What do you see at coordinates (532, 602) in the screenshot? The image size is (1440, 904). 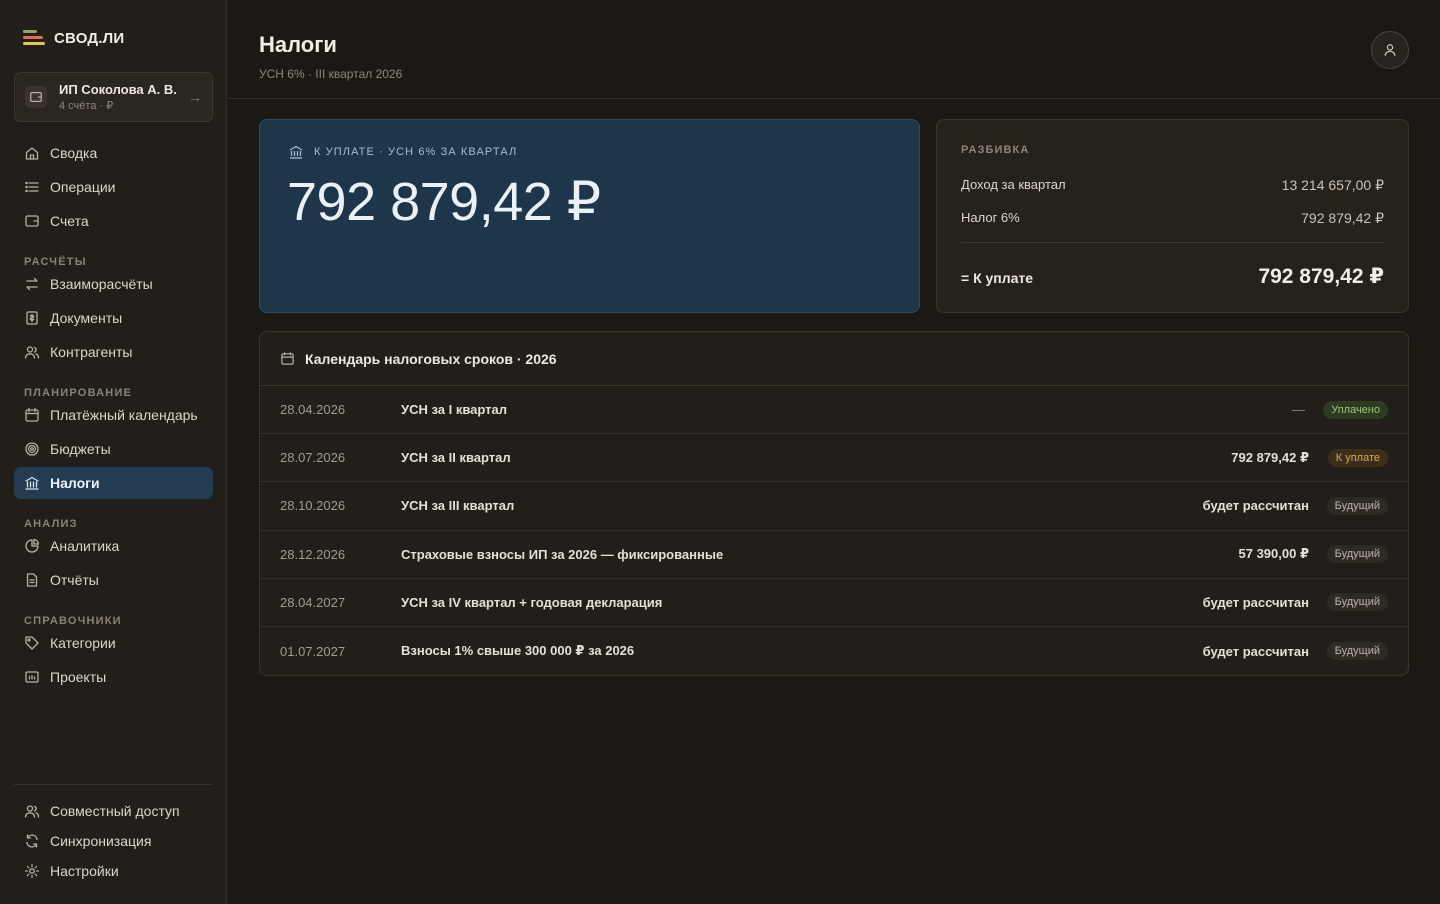 I see `tax-name: УСН за IV квартал + годовая декларация` at bounding box center [532, 602].